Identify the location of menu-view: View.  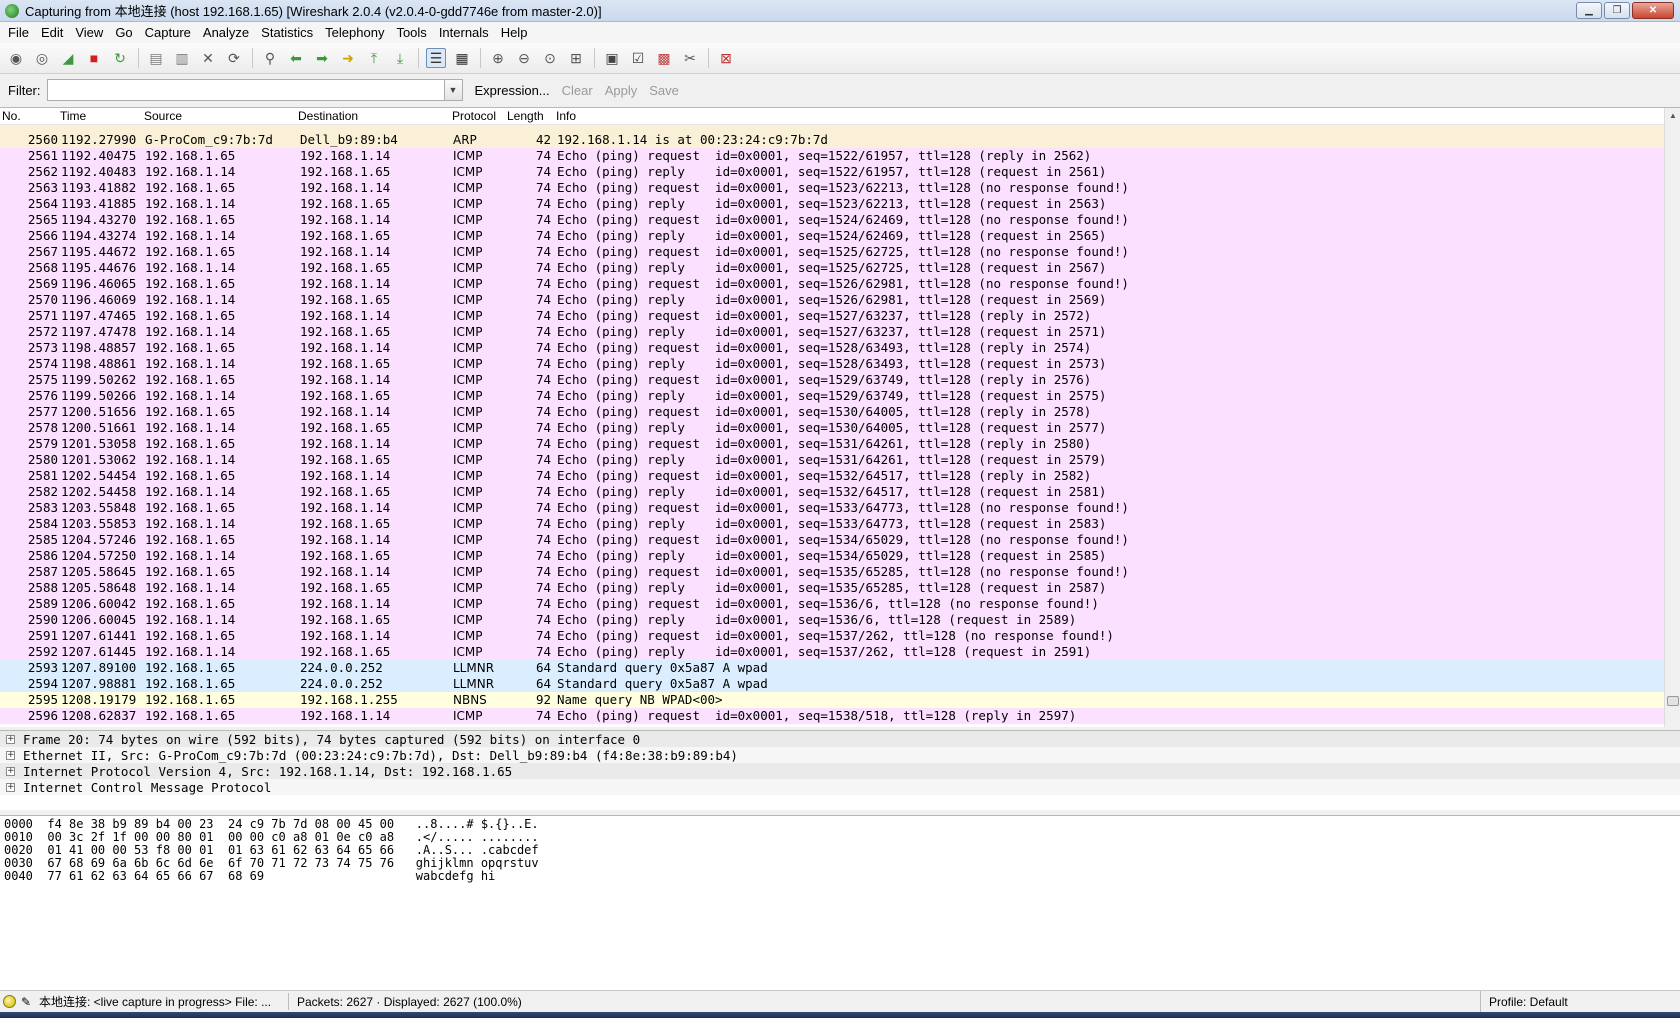
(91, 32).